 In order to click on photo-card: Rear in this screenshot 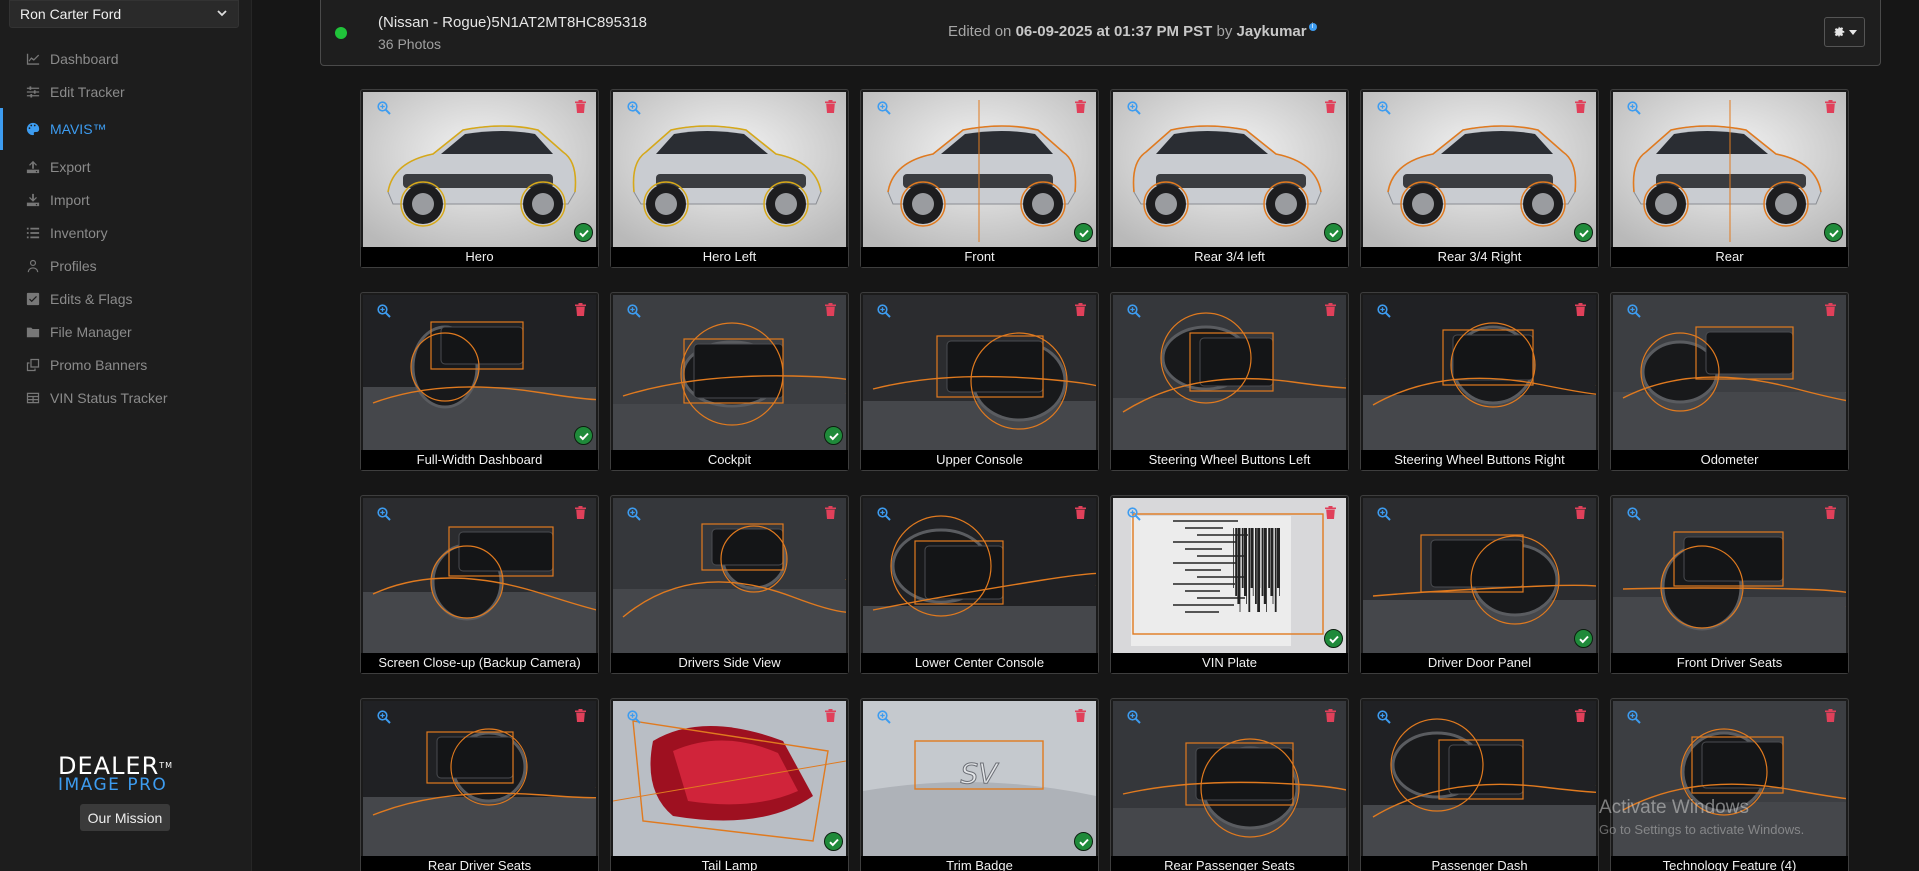, I will do `click(1729, 178)`.